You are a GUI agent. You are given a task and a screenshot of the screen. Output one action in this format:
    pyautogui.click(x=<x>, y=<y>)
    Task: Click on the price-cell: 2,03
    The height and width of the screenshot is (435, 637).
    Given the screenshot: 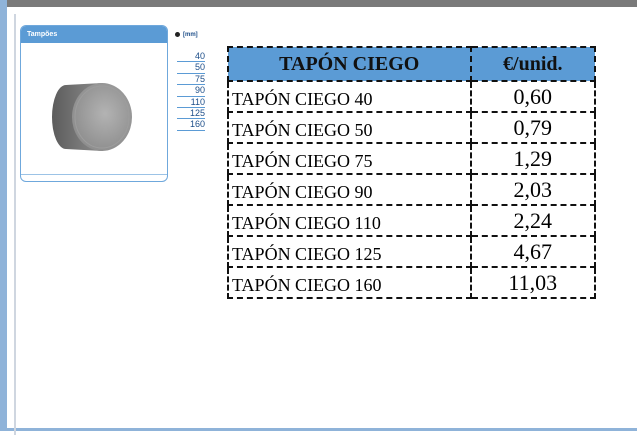 What is the action you would take?
    pyautogui.click(x=533, y=189)
    